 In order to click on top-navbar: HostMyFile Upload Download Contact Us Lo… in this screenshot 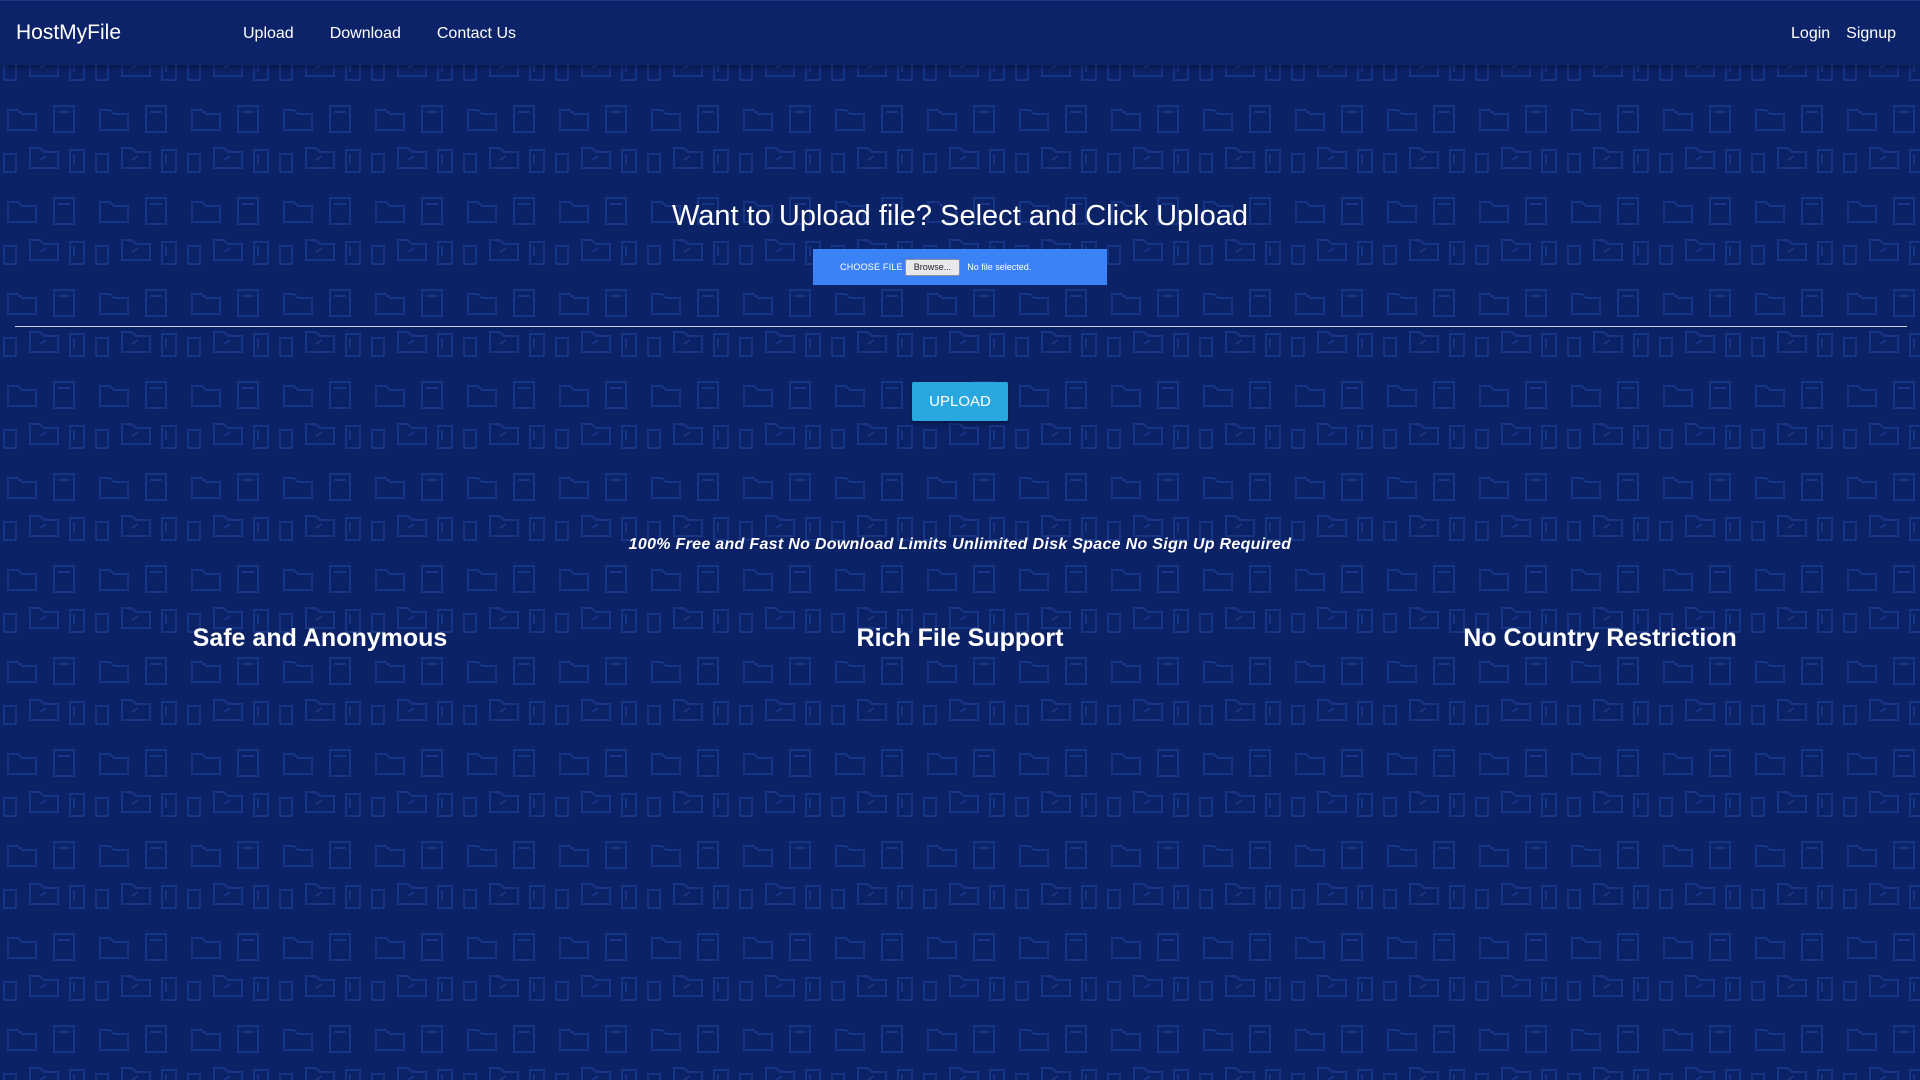, I will do `click(960, 32)`.